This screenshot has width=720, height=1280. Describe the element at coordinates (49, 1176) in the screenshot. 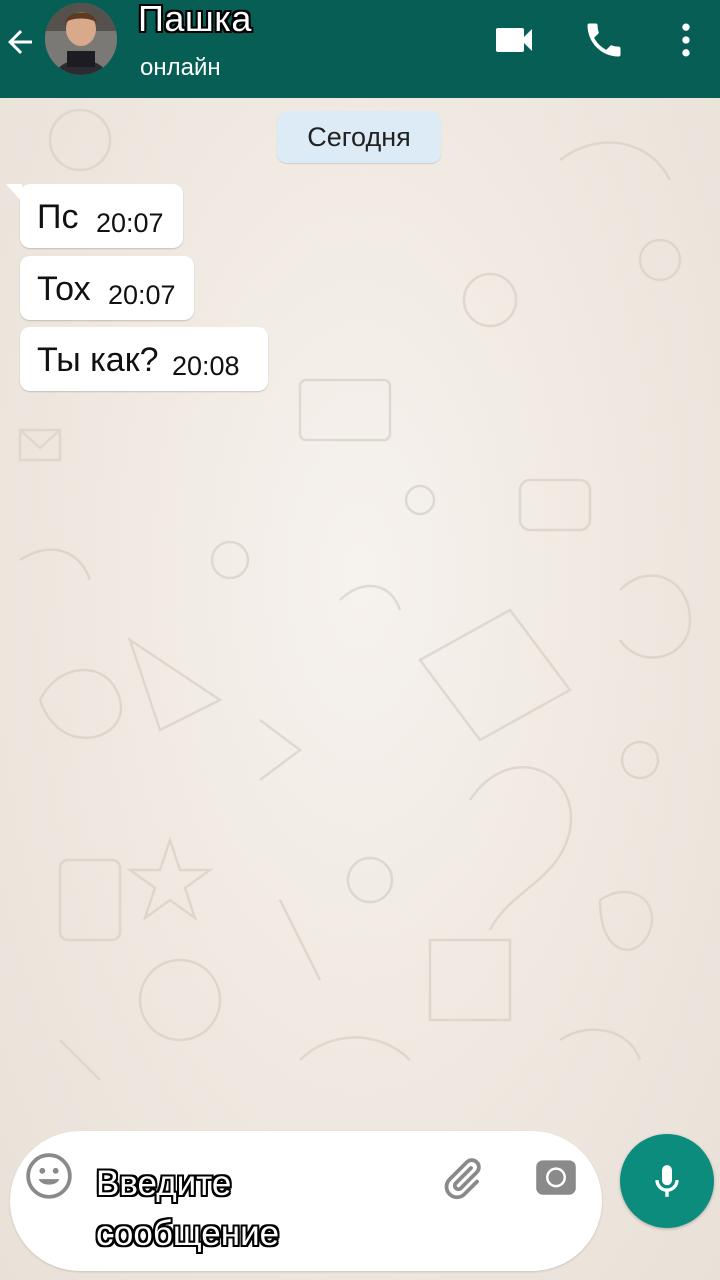

I see `emoji-icon` at that location.